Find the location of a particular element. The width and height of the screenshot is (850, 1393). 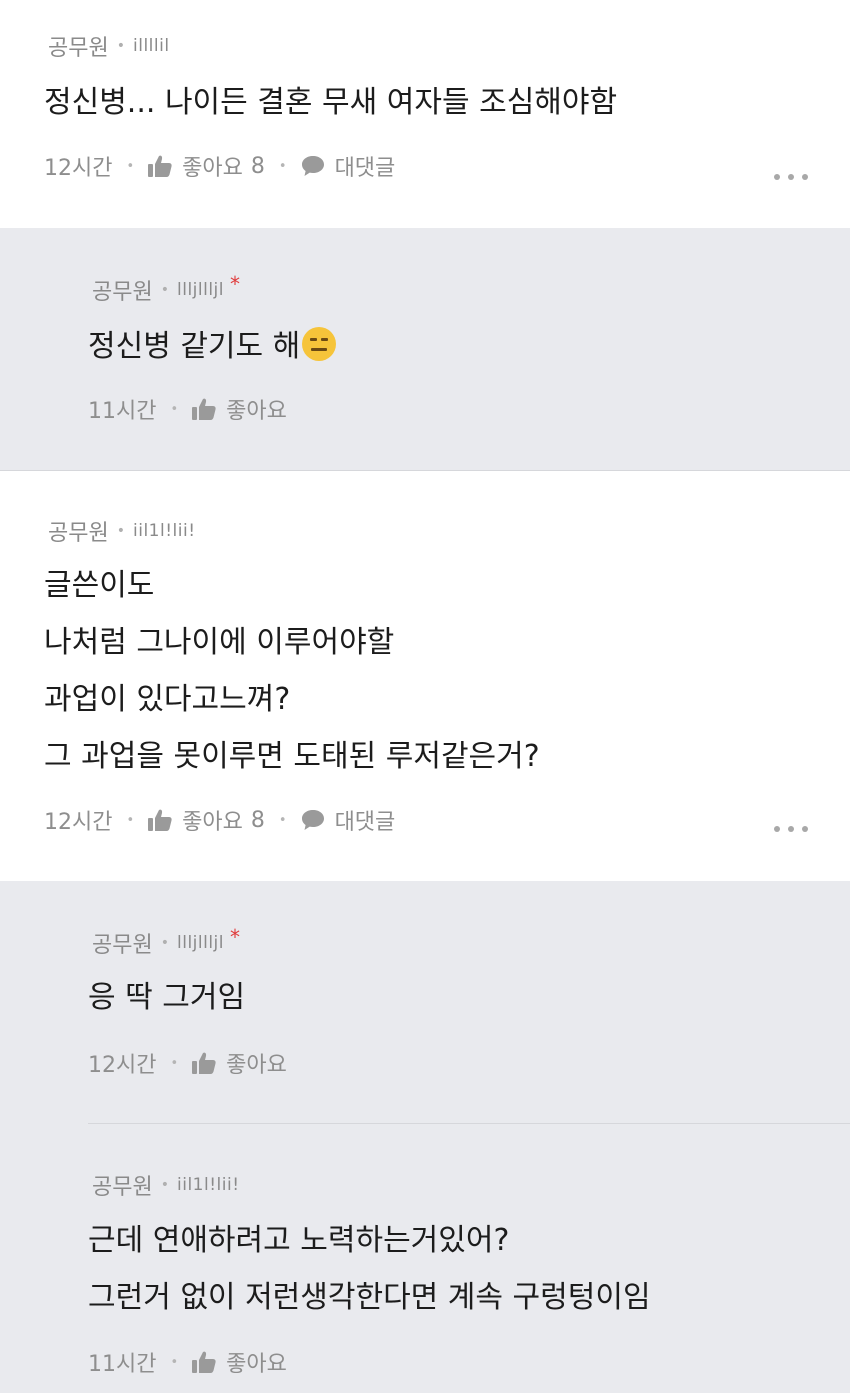

comment-line: 정신병 같기도 해 is located at coordinates (212, 346).